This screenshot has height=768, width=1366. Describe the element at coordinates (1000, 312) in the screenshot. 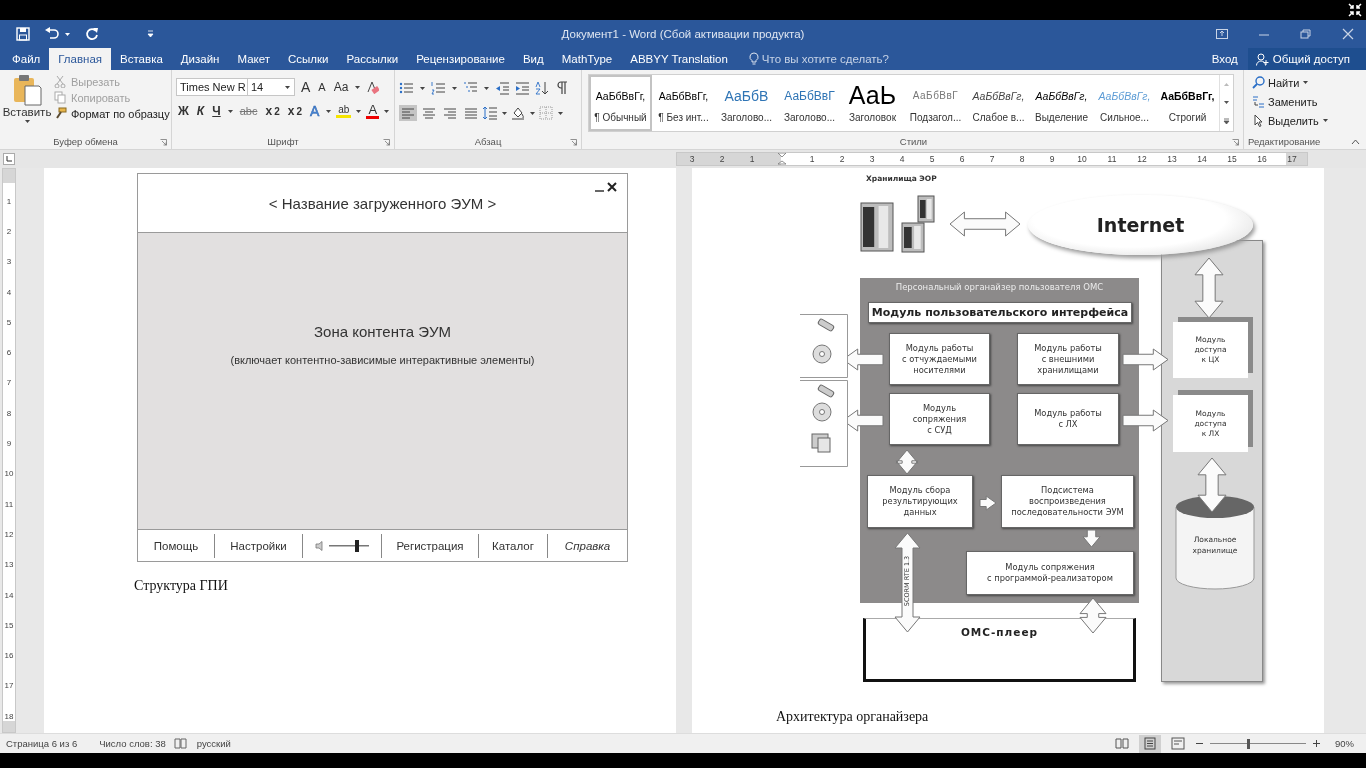

I see `diagram-node: Модуль пользовательского интерфейса` at that location.